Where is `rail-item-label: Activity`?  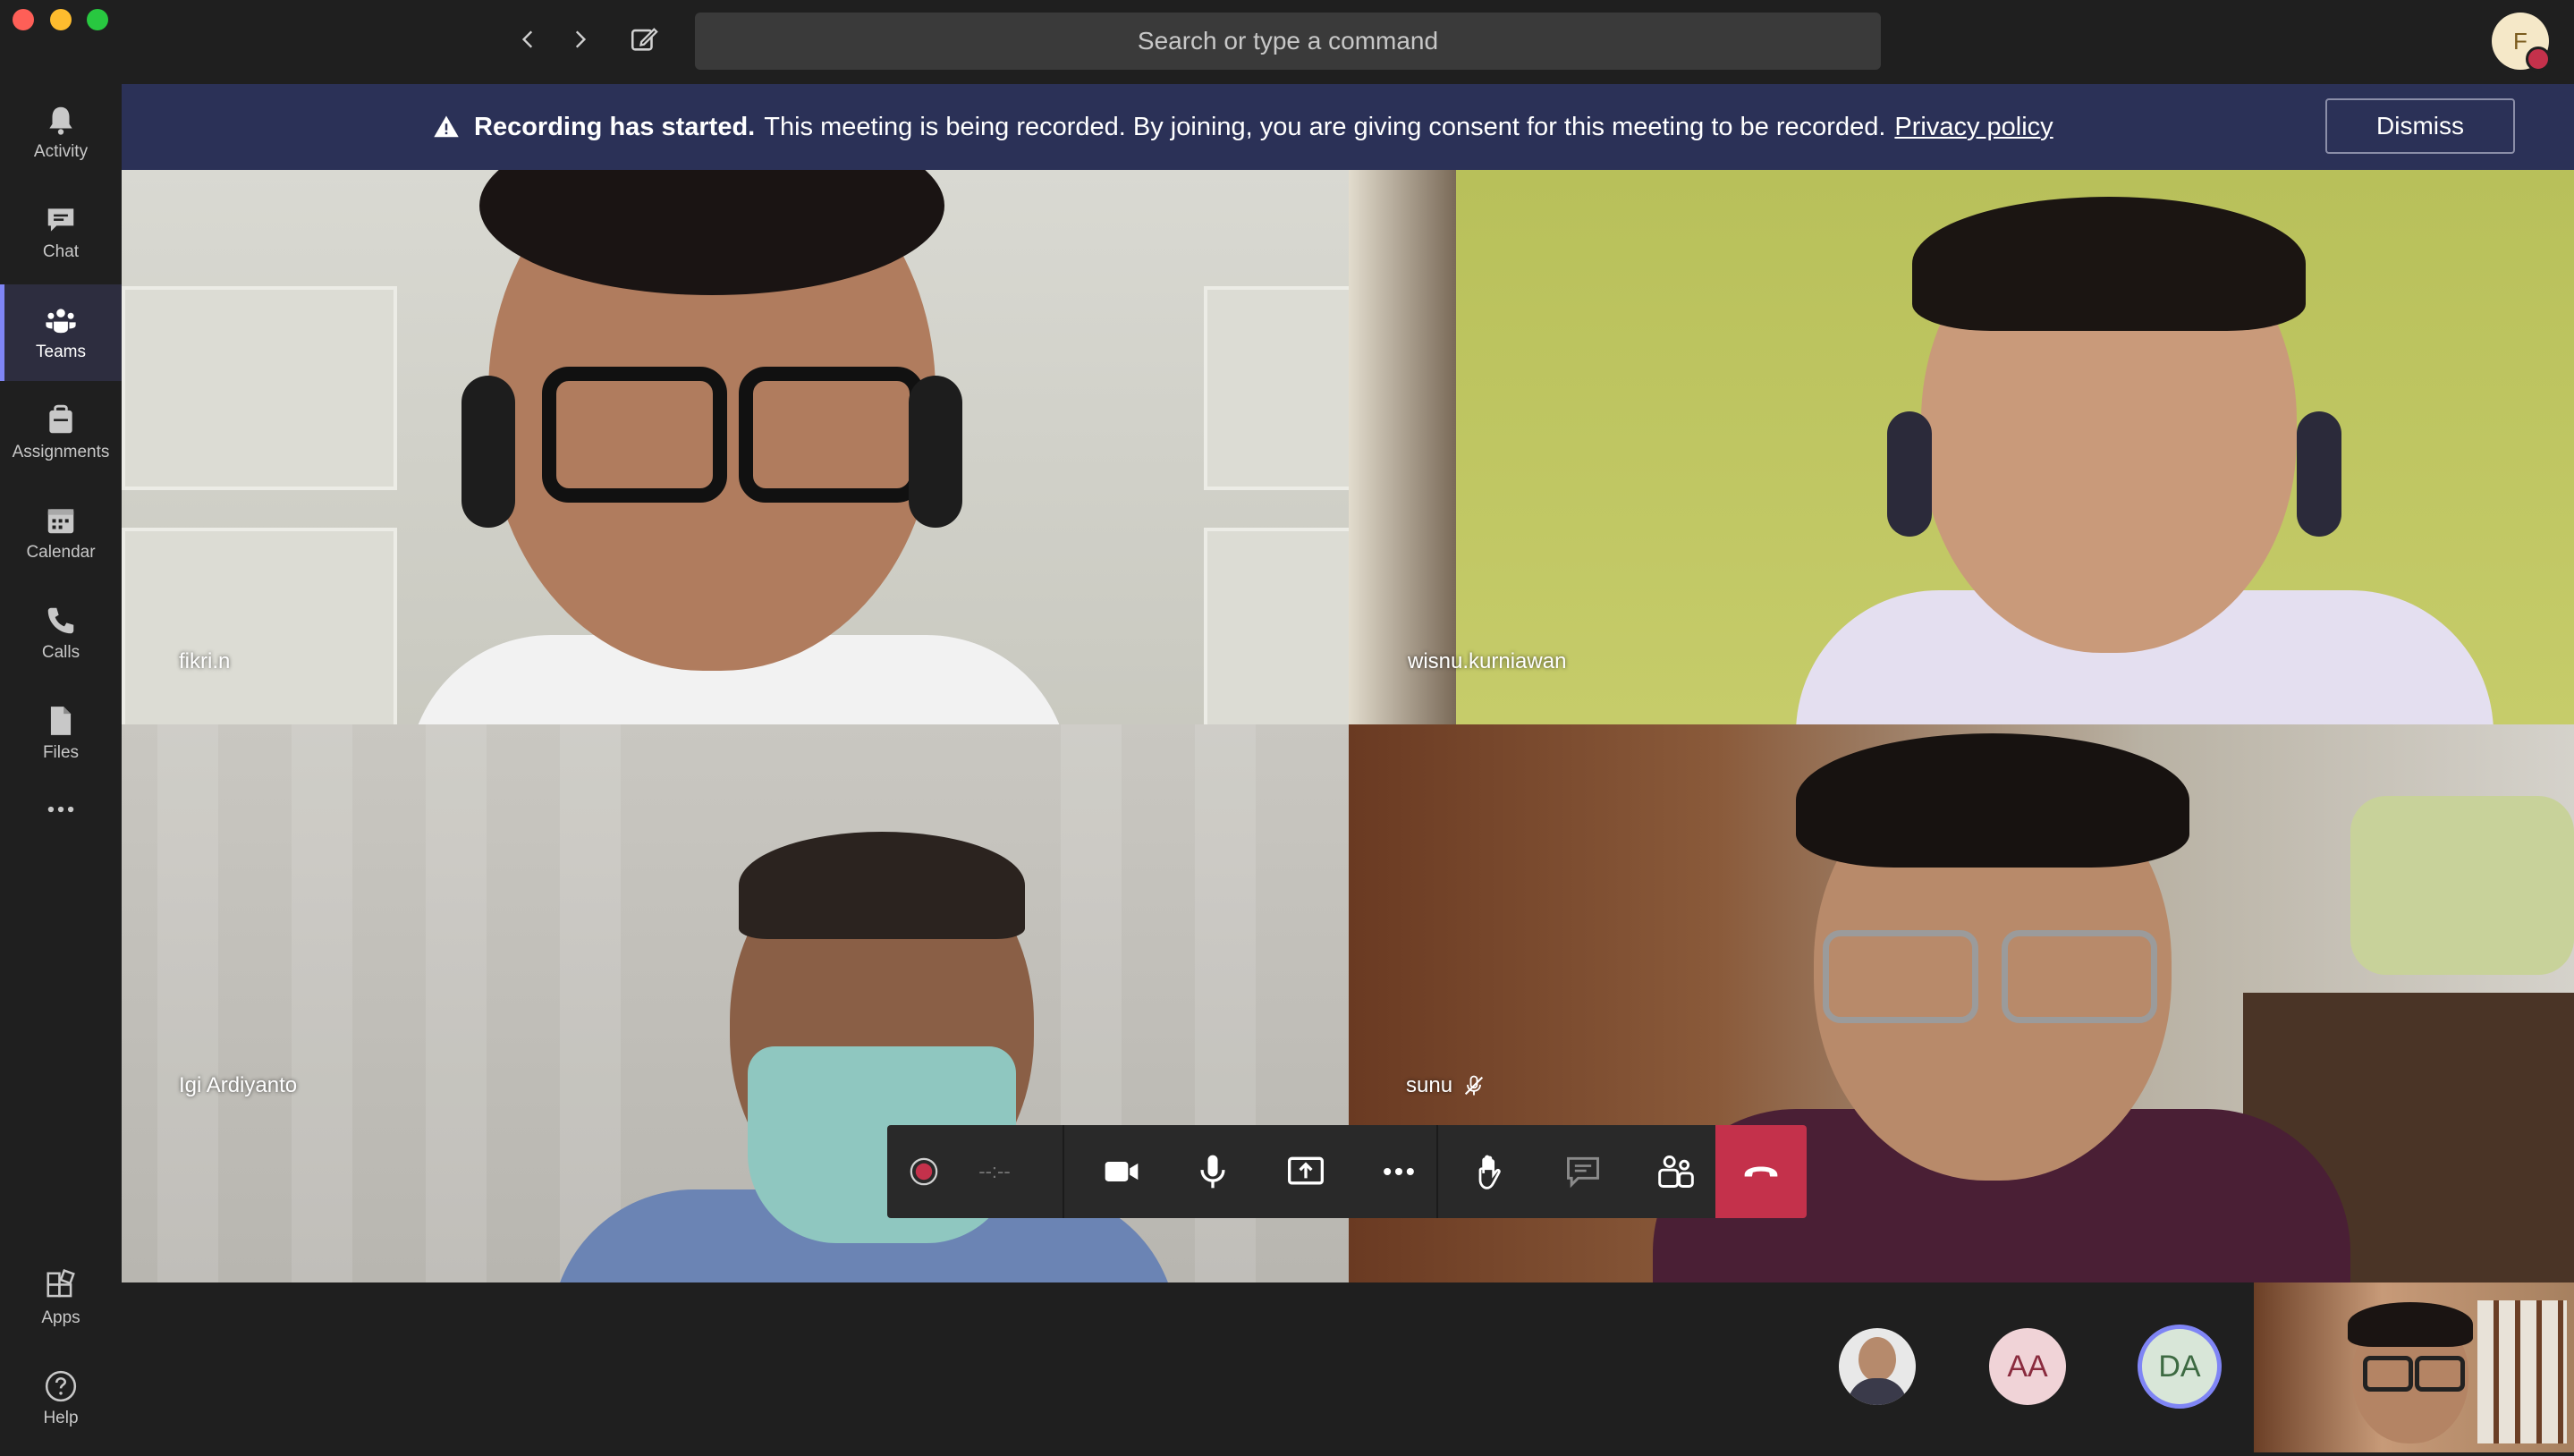
rail-item-label: Activity is located at coordinates (61, 151).